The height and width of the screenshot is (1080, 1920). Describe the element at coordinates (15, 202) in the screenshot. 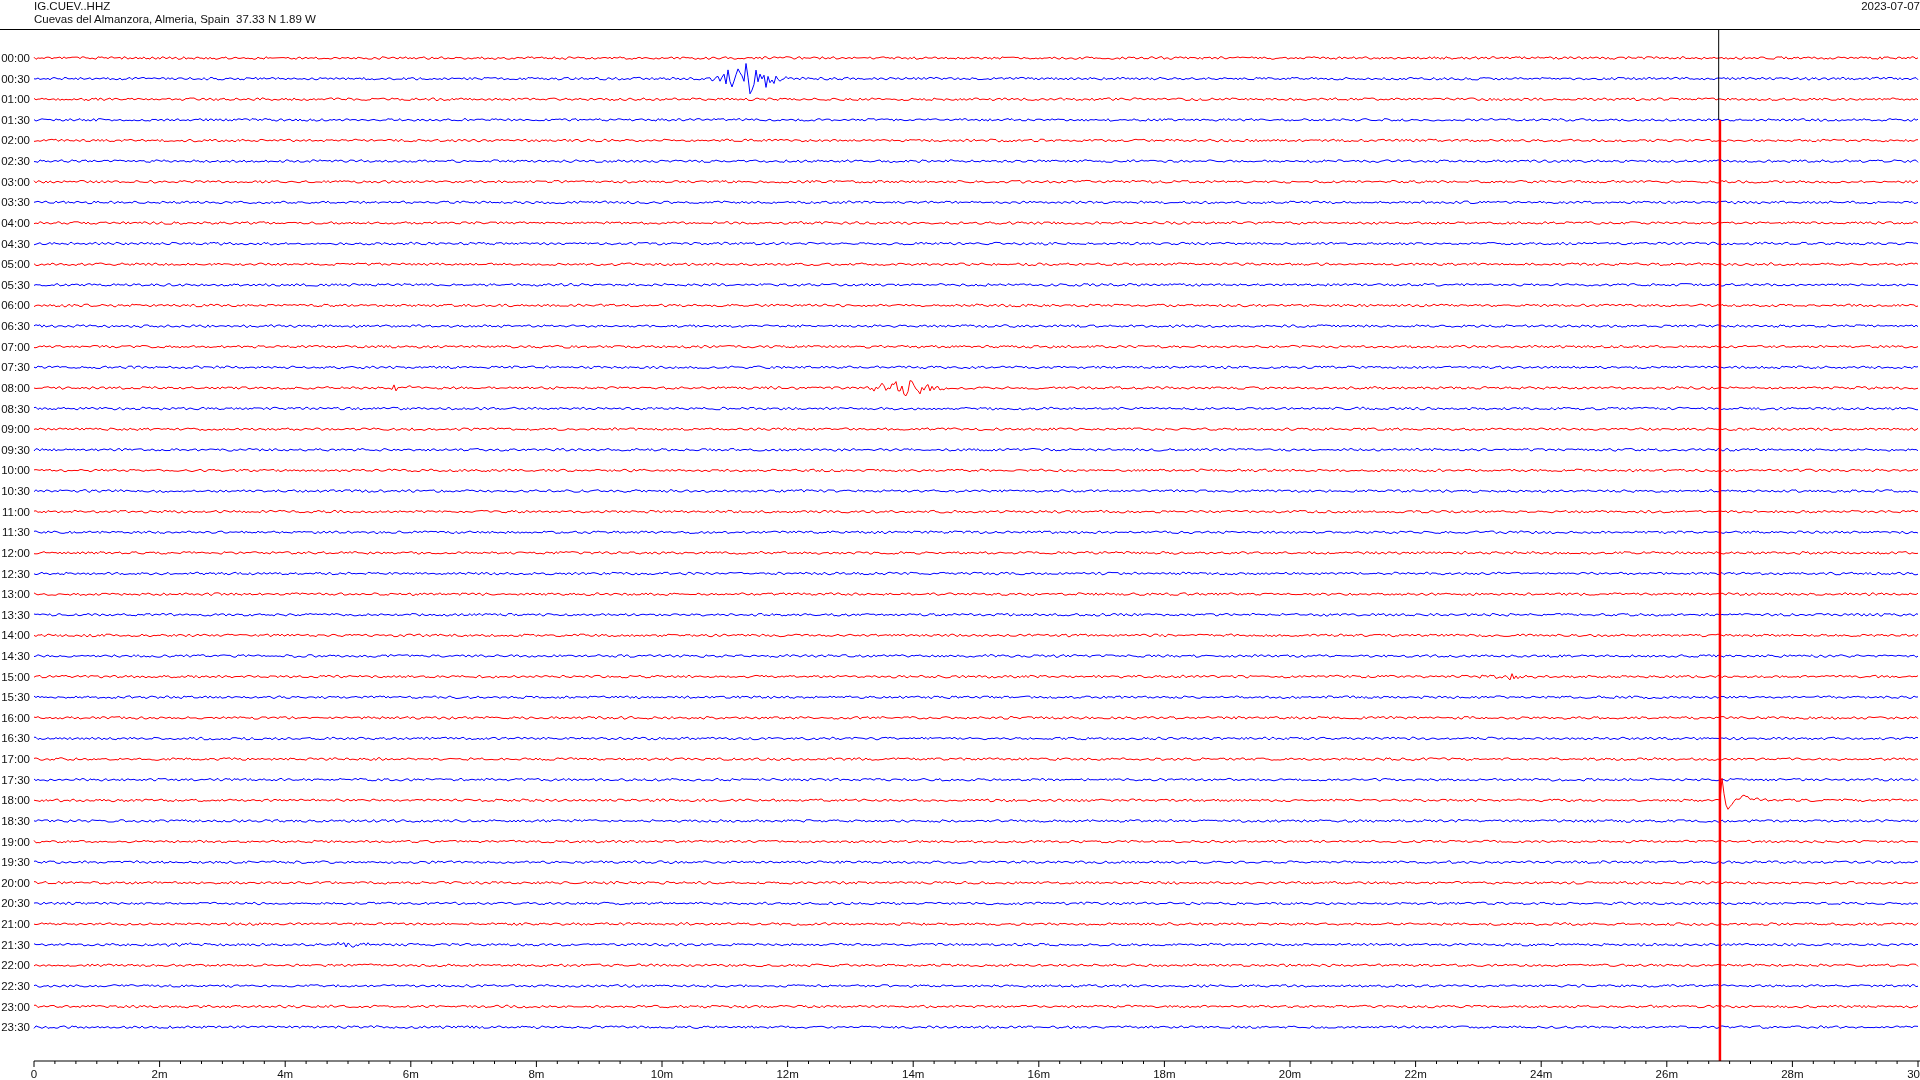

I see `time-label: 03:30` at that location.